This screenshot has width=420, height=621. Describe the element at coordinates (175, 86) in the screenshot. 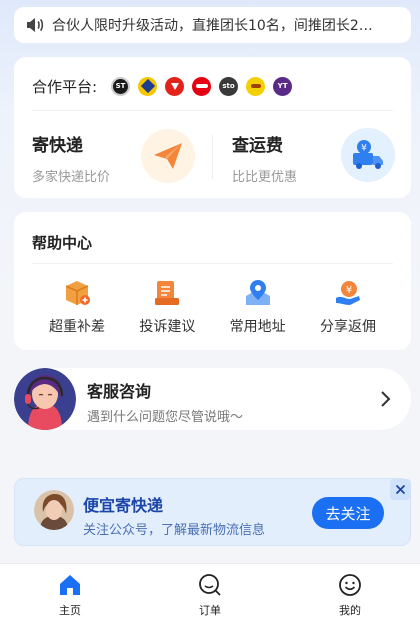

I see `jd-logo` at that location.